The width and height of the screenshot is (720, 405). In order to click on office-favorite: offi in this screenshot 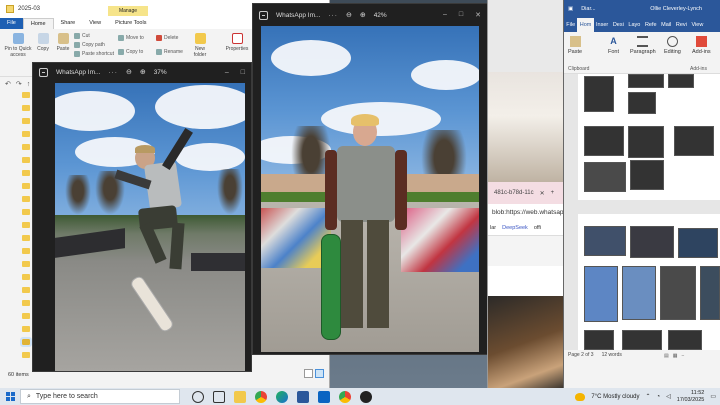, I will do `click(537, 228)`.